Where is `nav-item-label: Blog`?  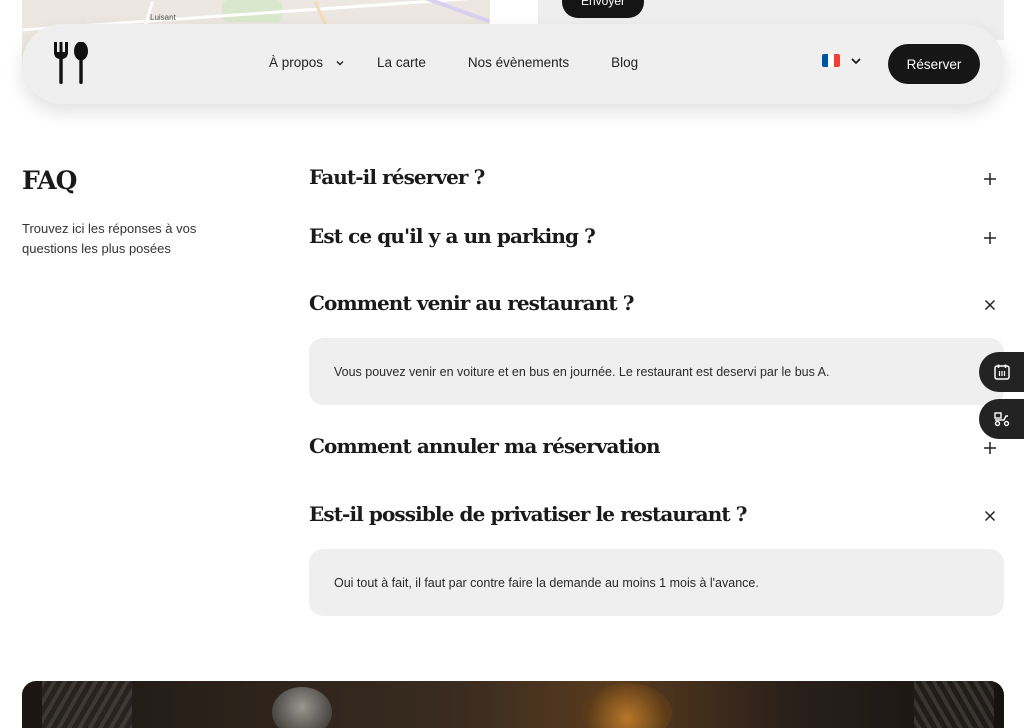
nav-item-label: Blog is located at coordinates (625, 62).